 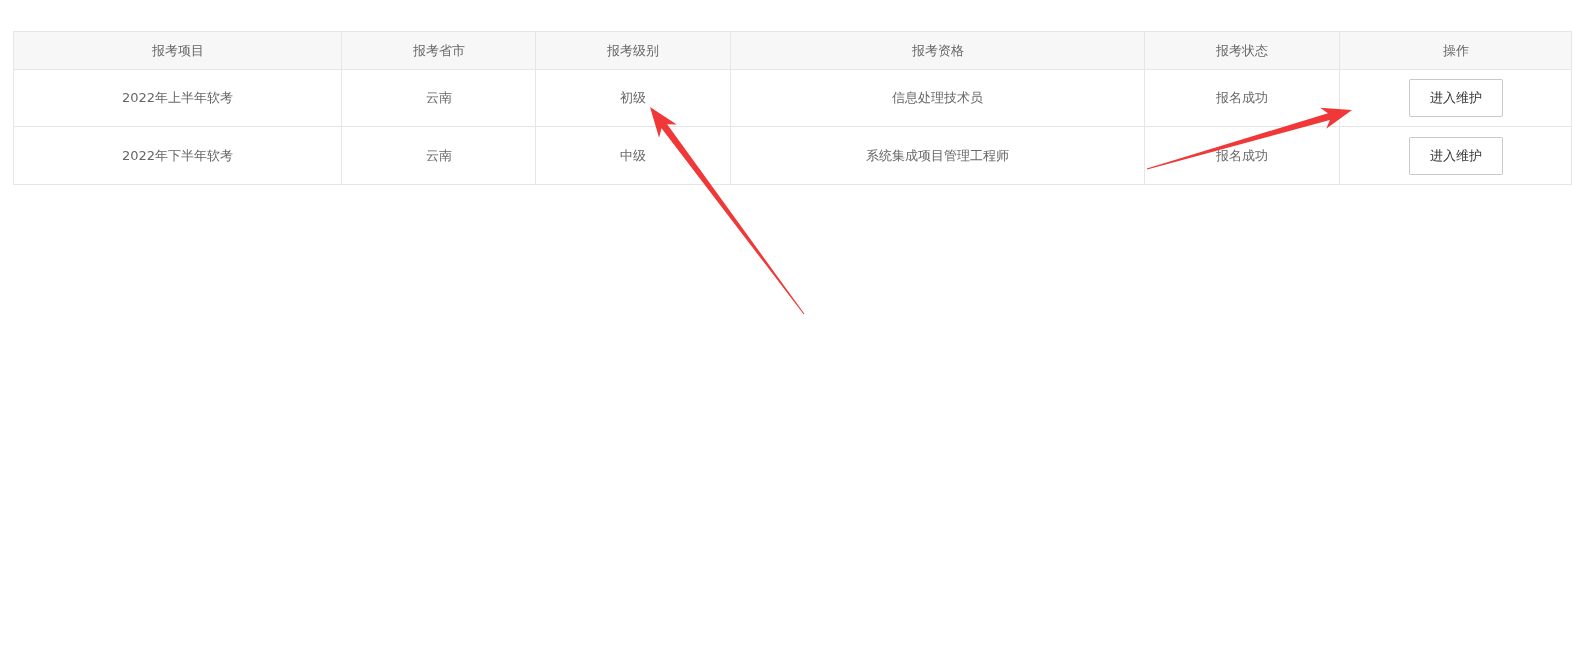 I want to click on column-header: 报考资格, so click(x=938, y=51).